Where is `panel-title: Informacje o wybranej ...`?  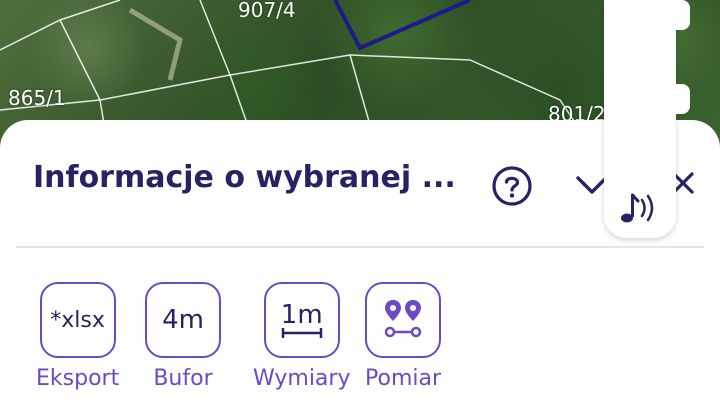
panel-title: Informacje o wybranej ... is located at coordinates (244, 177).